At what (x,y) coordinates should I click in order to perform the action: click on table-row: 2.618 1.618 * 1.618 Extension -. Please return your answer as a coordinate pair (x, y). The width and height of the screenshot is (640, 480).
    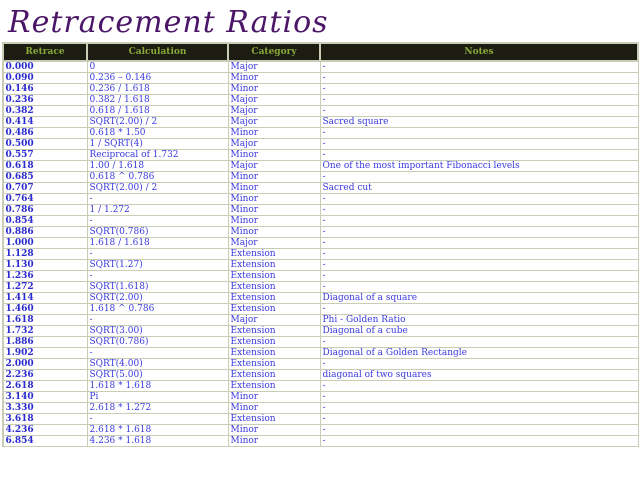
    Looking at the image, I should click on (320, 386).